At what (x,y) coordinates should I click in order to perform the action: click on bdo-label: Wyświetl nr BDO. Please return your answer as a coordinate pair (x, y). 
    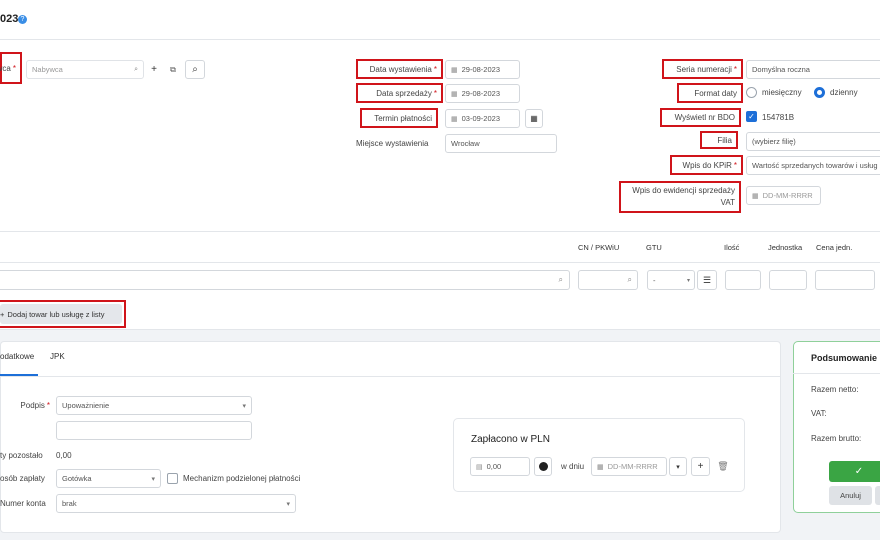
    Looking at the image, I should click on (700, 117).